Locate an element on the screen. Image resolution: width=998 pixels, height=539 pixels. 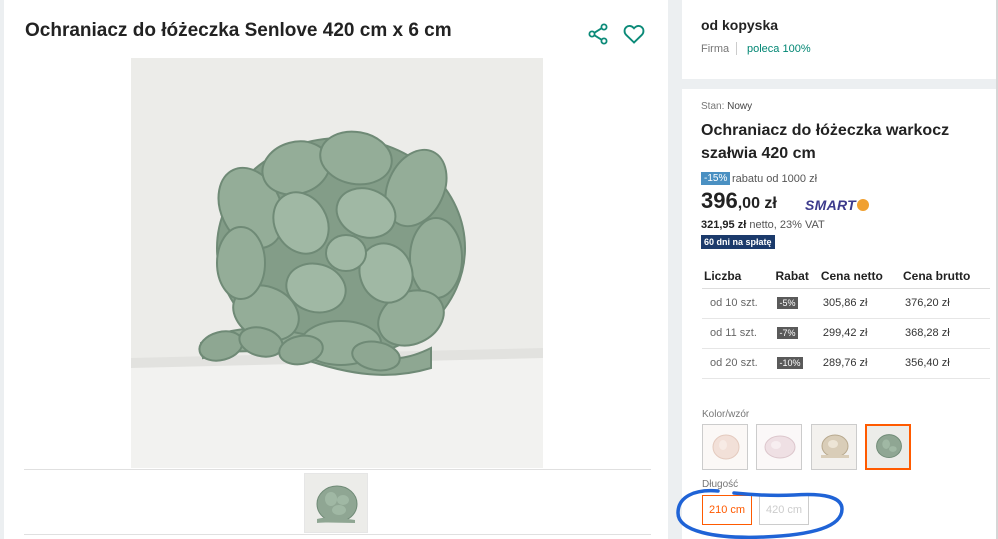
net-cell: 289,76 zł is located at coordinates (859, 363).